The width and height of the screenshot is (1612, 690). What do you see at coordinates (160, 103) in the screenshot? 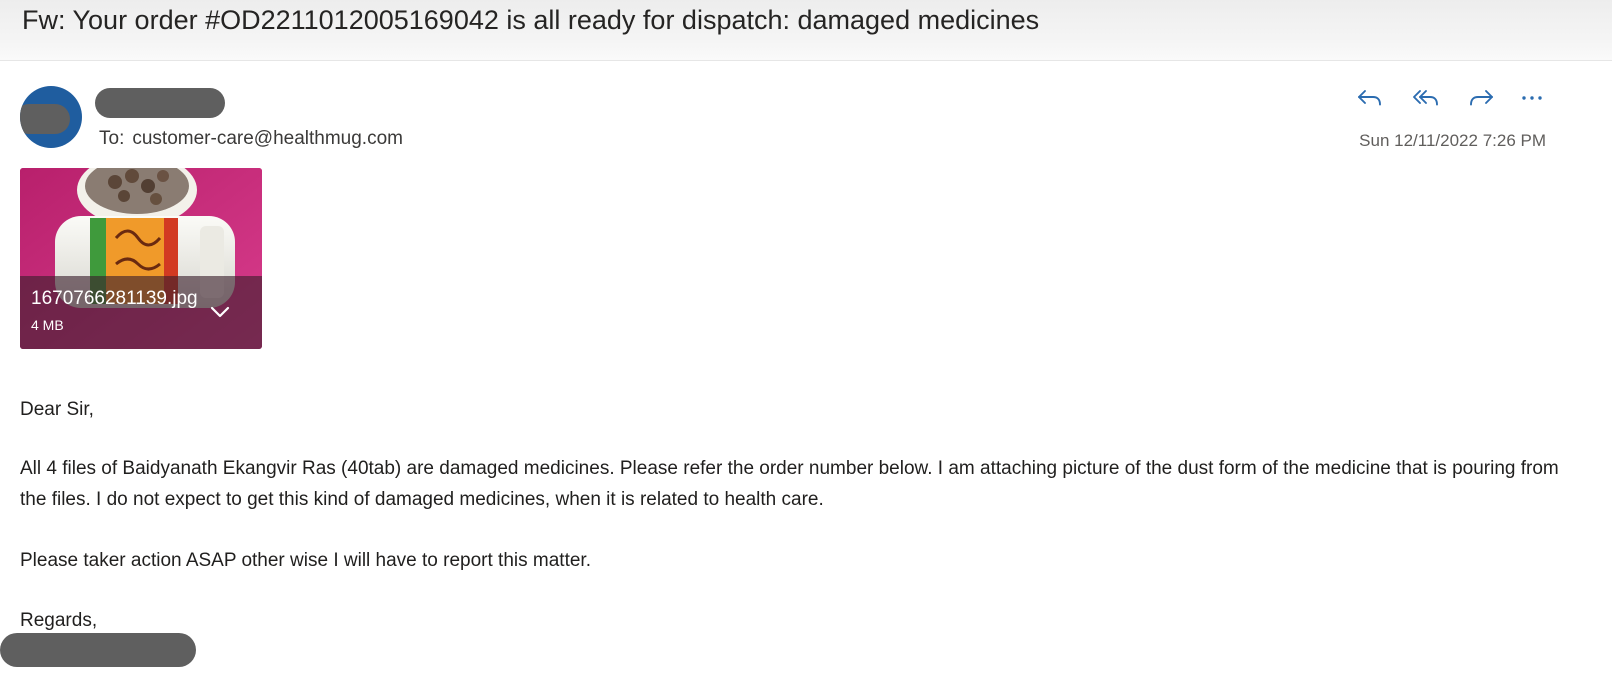
I see `sender-name-redaction` at bounding box center [160, 103].